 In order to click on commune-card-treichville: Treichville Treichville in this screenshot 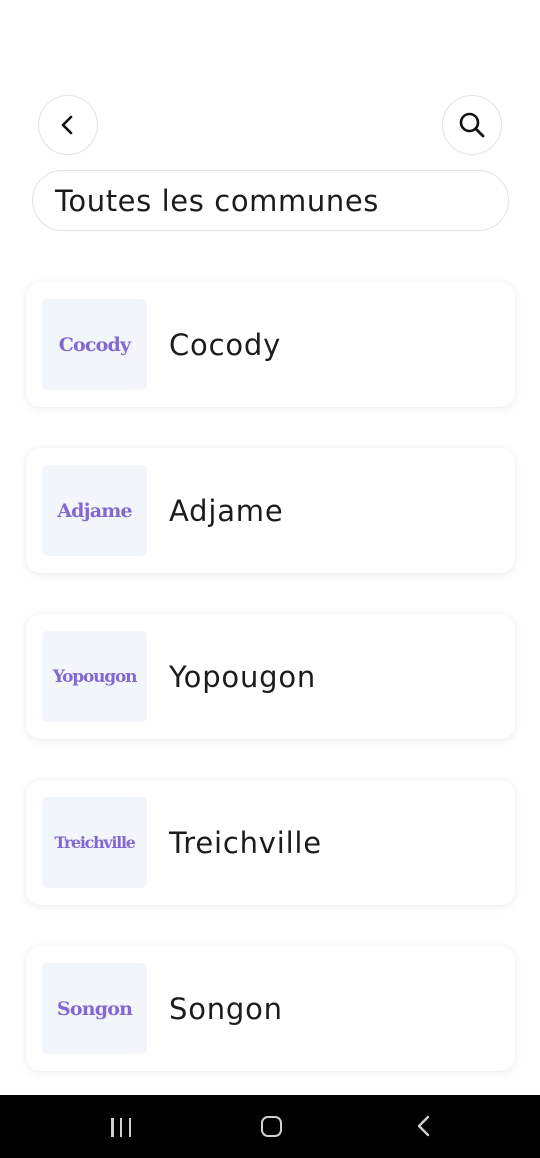, I will do `click(270, 842)`.